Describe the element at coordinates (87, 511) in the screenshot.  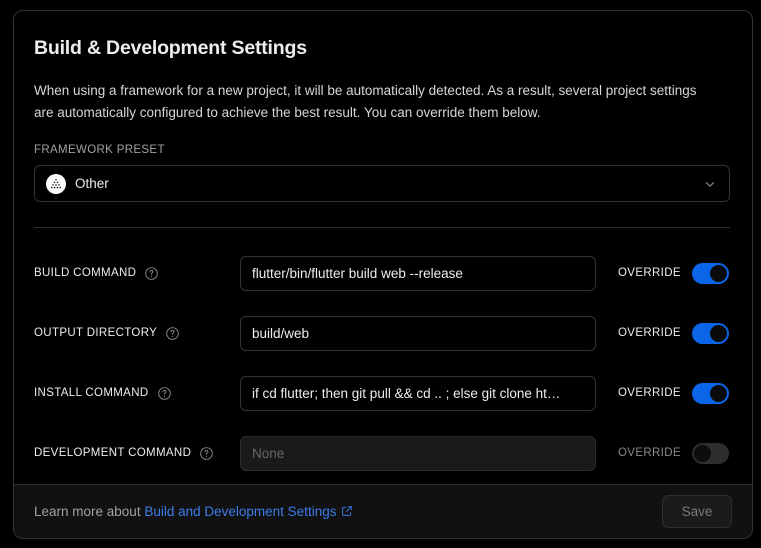
I see `footer-prefix-text: Learn more about` at that location.